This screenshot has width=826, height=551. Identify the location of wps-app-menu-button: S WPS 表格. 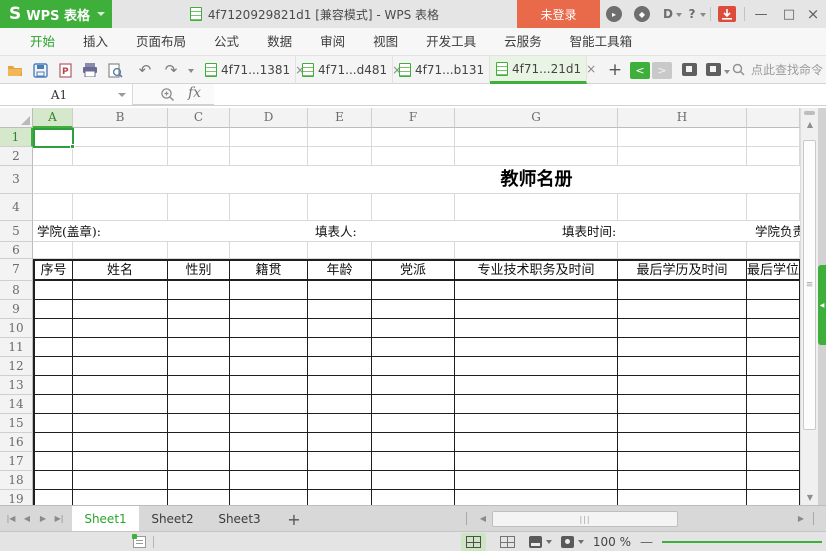
(56, 14).